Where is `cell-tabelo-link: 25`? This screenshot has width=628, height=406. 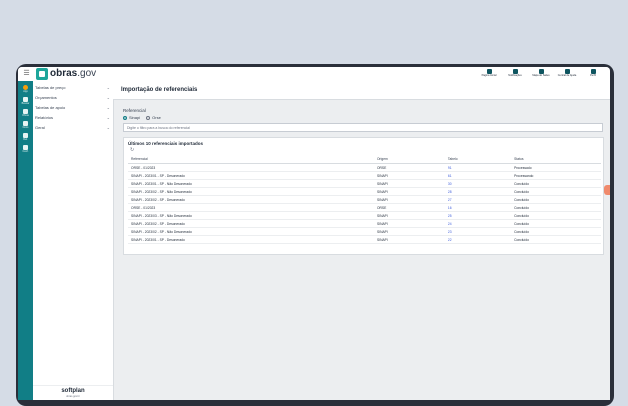
cell-tabelo-link: 25 is located at coordinates (478, 215).